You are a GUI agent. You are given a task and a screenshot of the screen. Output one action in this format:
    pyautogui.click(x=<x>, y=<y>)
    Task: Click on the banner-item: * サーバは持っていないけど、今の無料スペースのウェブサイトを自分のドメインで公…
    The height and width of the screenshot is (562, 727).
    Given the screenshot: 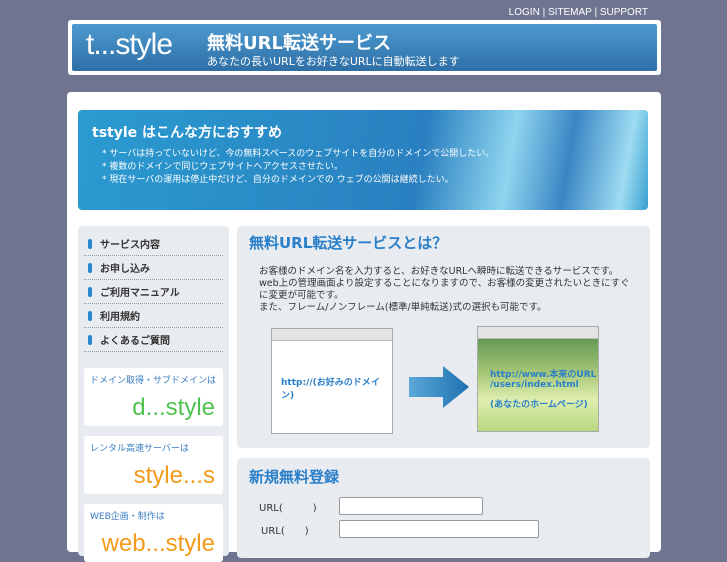 What is the action you would take?
    pyautogui.click(x=298, y=154)
    